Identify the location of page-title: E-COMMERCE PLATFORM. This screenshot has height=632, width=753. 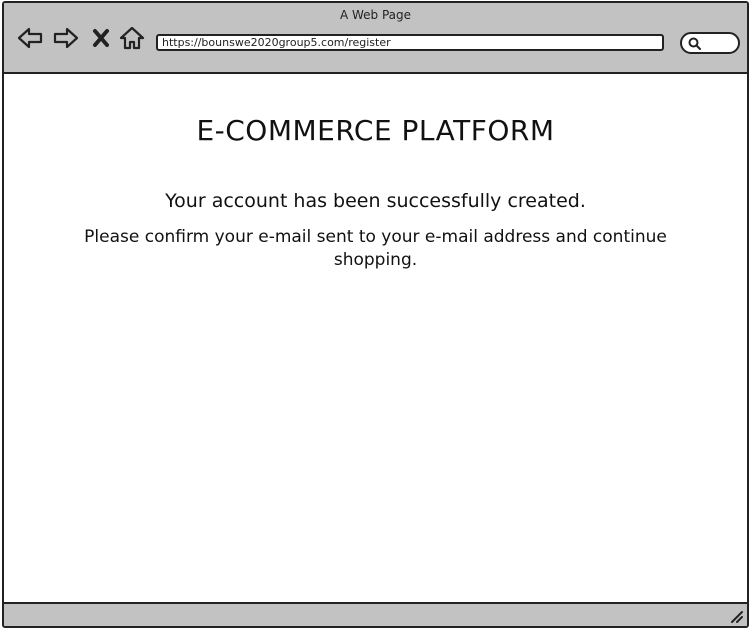
(375, 130).